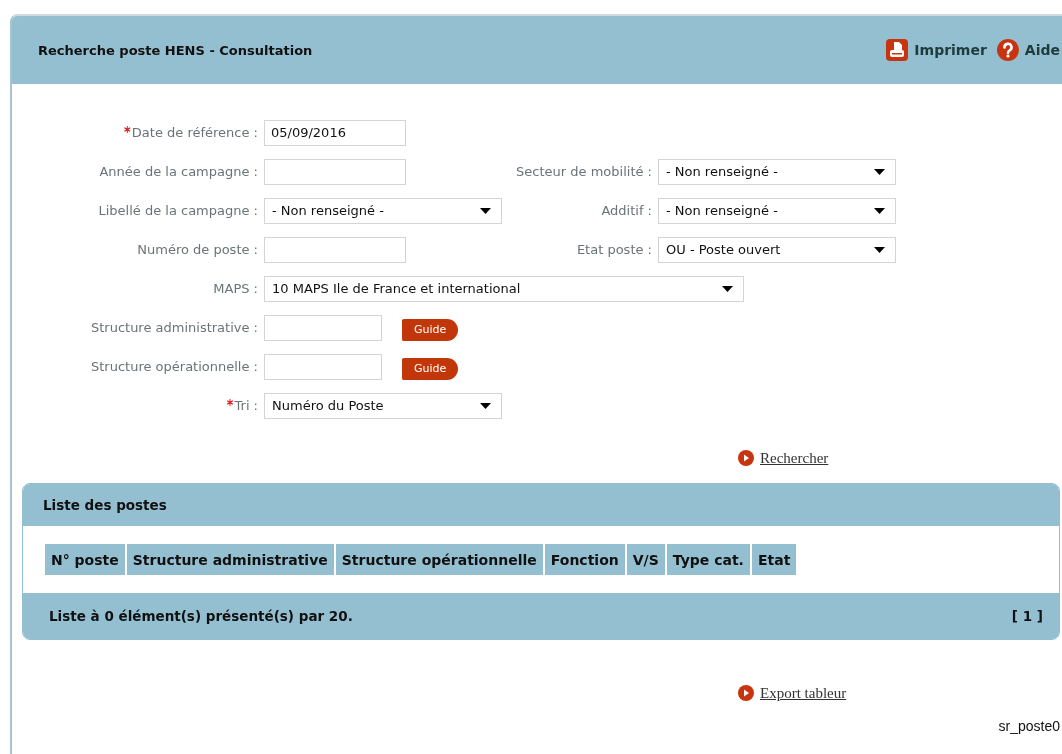  I want to click on list-summary: Liste à 0 élément(s) présenté(s) par 20., so click(201, 616).